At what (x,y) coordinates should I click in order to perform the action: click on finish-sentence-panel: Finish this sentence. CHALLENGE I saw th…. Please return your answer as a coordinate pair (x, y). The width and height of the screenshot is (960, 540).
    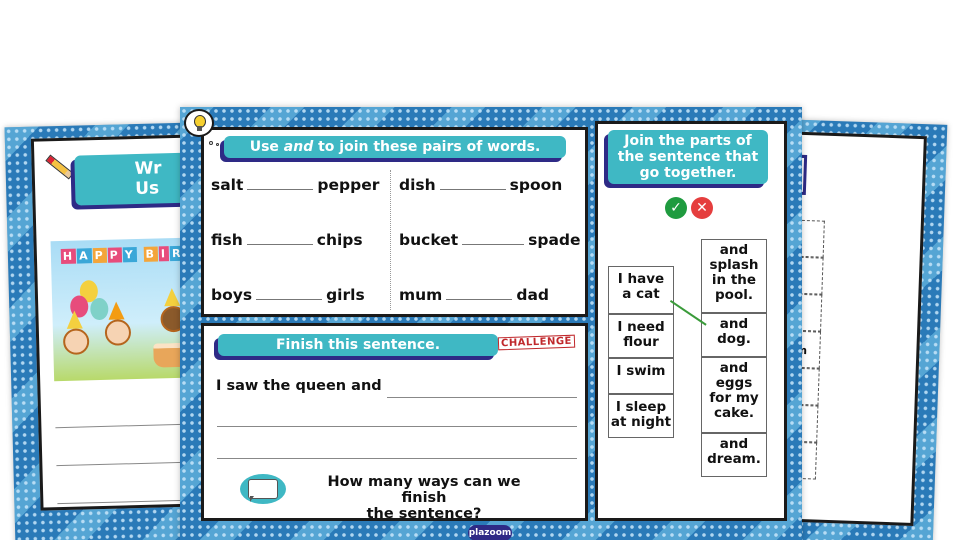
    Looking at the image, I should click on (394, 422).